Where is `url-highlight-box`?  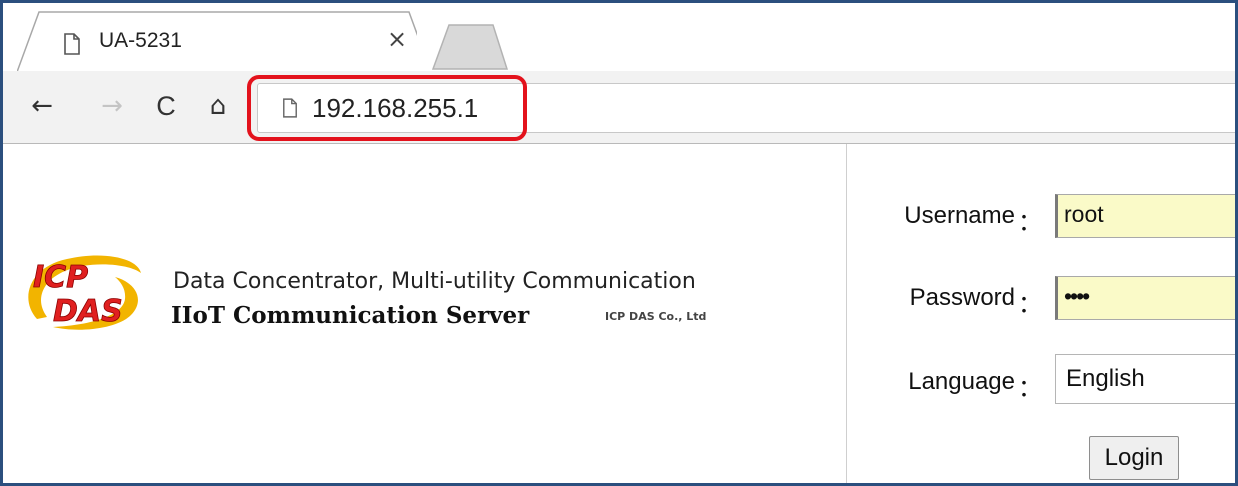
url-highlight-box is located at coordinates (387, 108).